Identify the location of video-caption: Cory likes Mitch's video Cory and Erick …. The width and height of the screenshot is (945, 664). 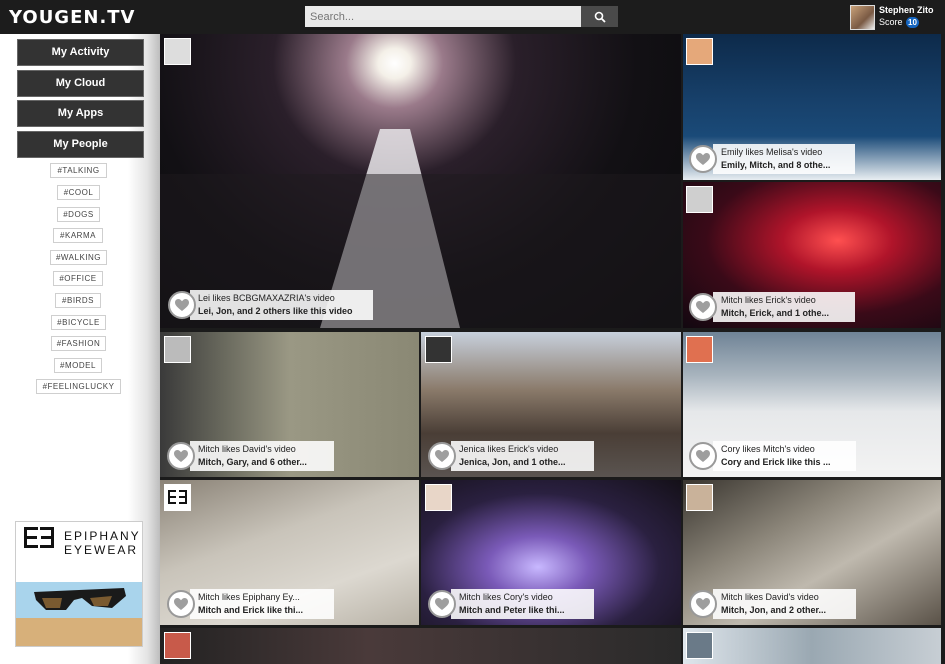
(784, 456).